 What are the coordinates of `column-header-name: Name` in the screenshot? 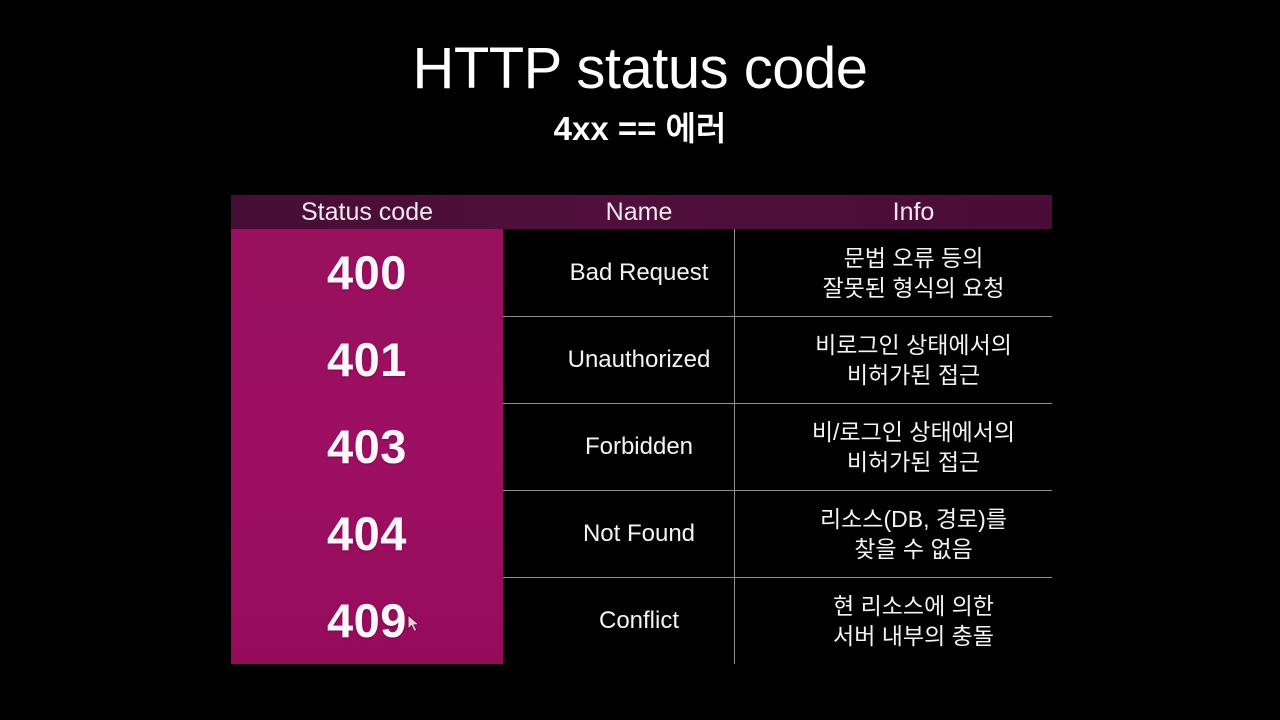 It's located at (639, 212).